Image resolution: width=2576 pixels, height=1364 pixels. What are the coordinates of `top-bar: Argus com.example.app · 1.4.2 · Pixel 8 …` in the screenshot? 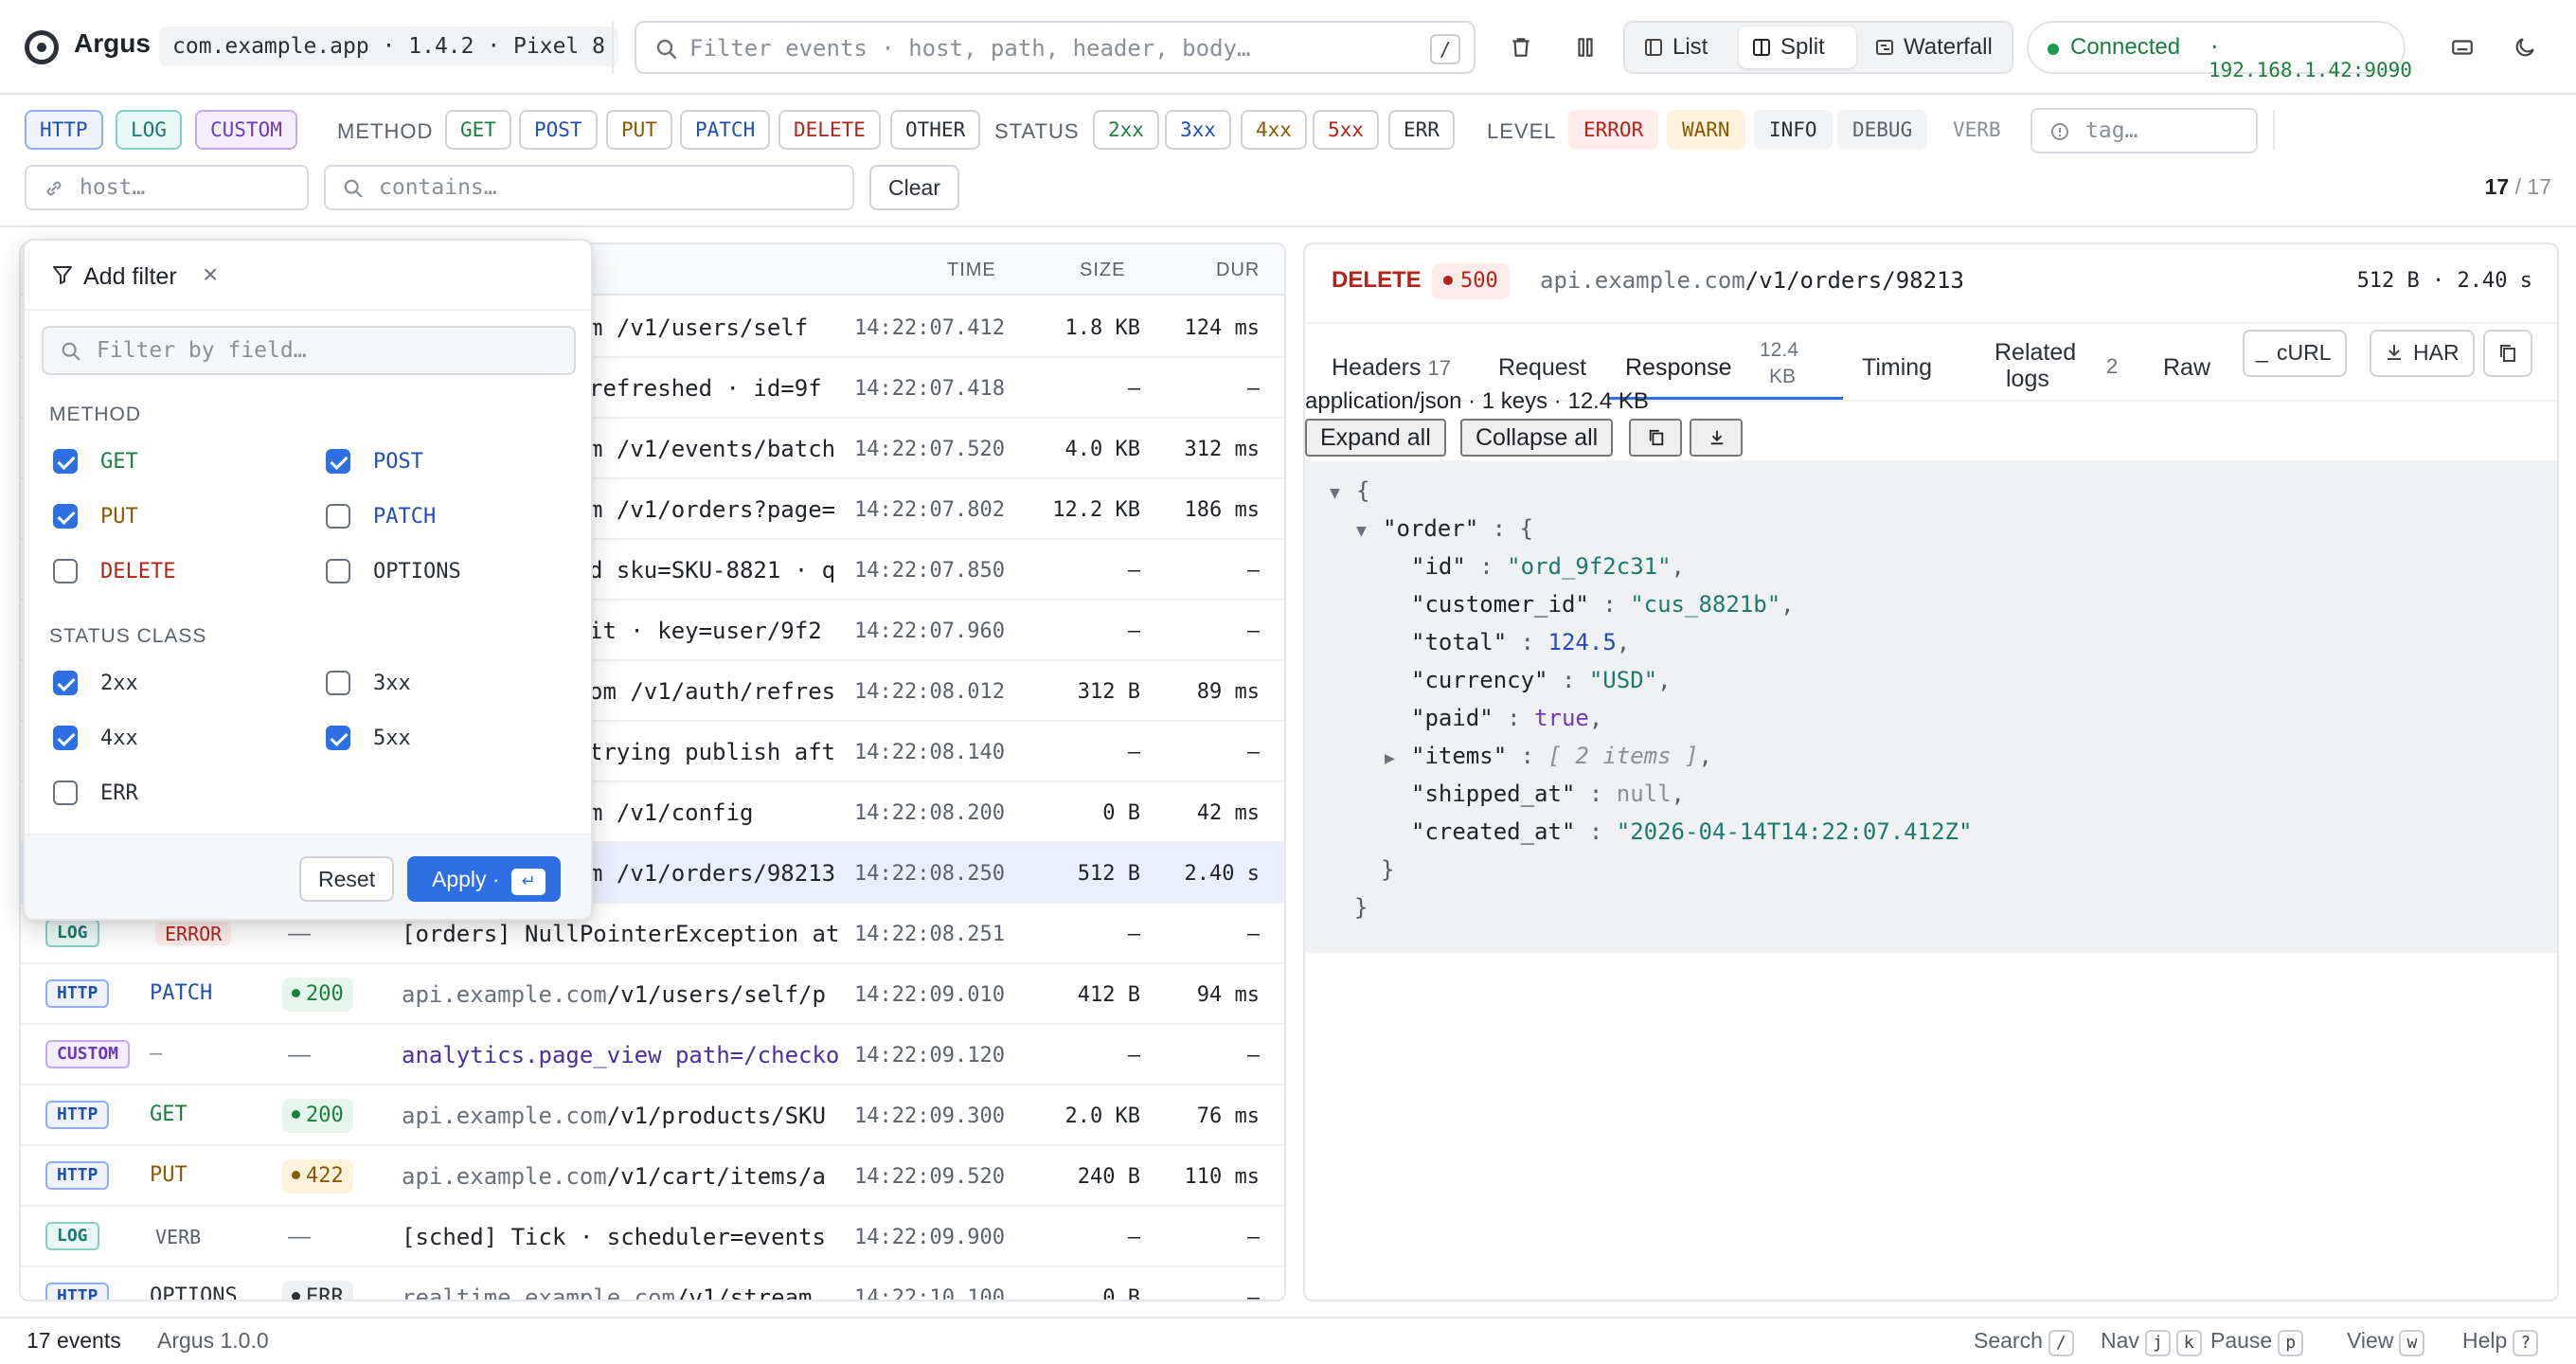 It's located at (1288, 47).